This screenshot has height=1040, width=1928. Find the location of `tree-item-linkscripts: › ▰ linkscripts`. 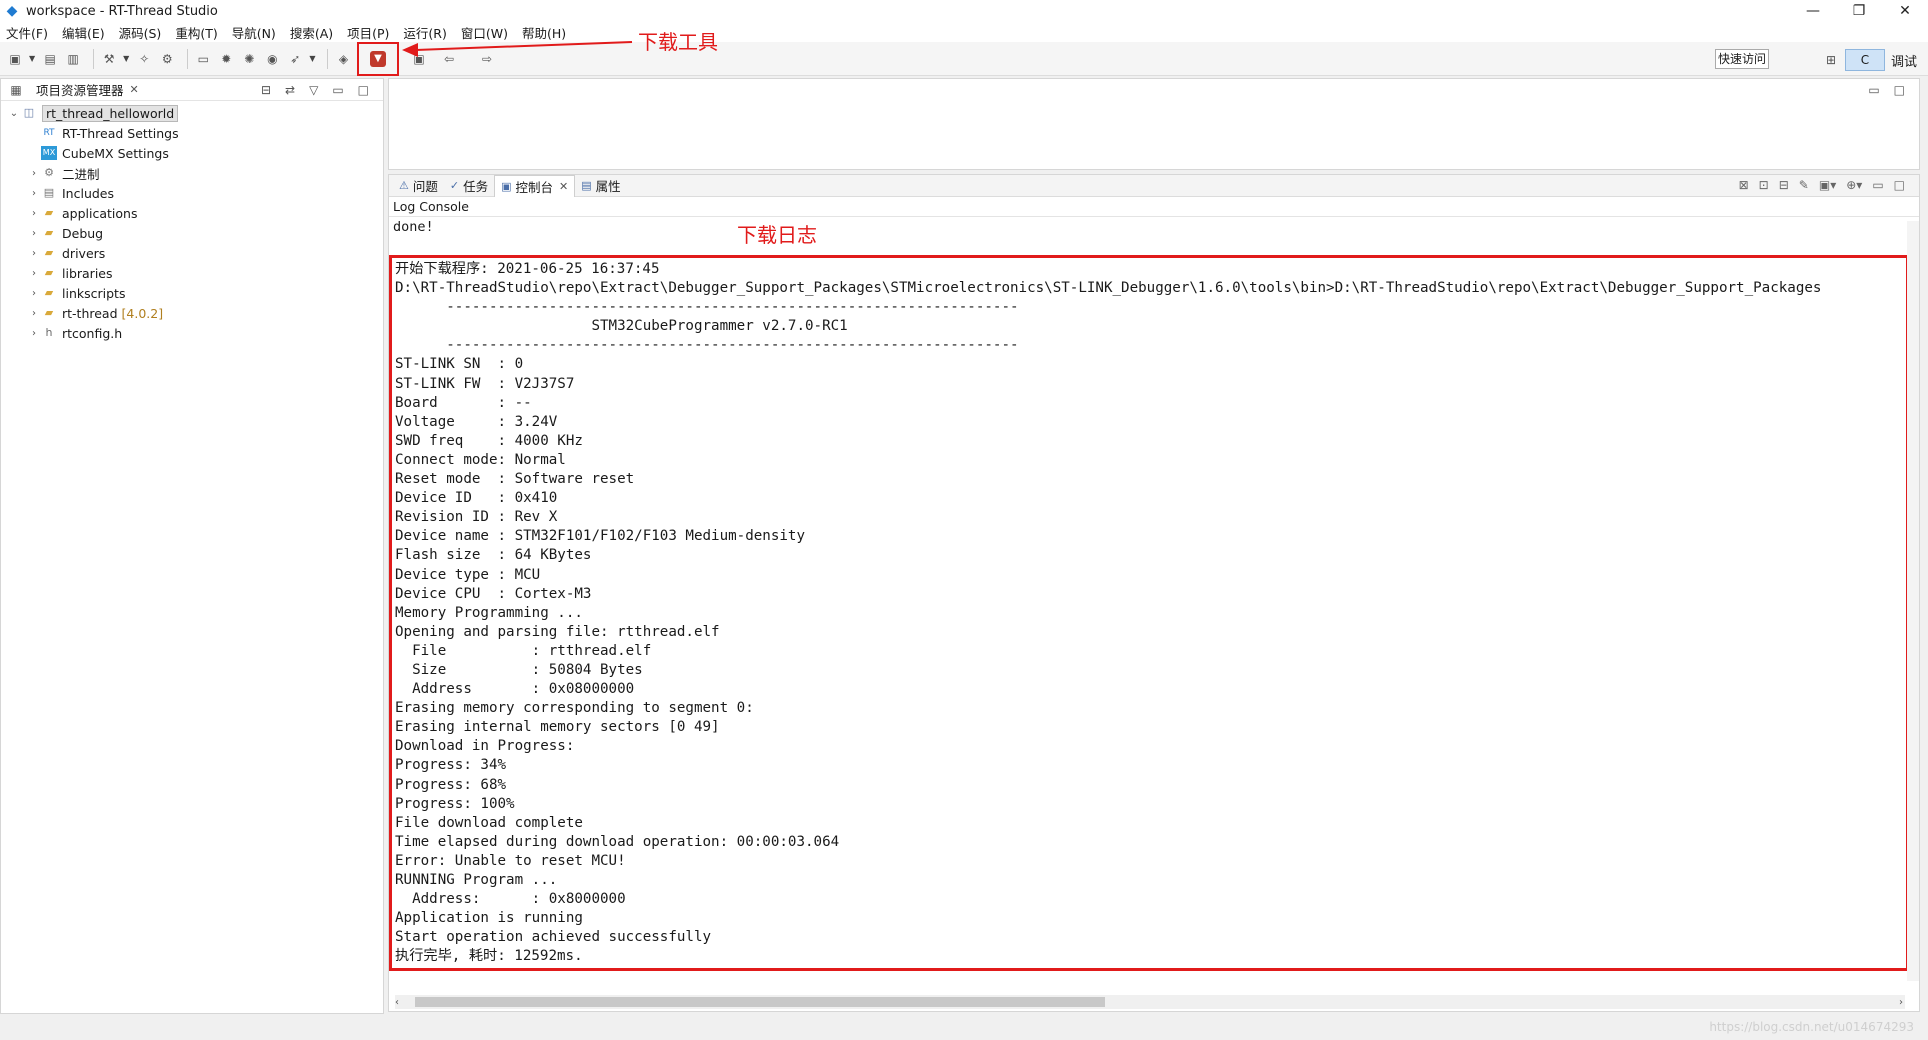

tree-item-linkscripts: › ▰ linkscripts is located at coordinates (192, 293).